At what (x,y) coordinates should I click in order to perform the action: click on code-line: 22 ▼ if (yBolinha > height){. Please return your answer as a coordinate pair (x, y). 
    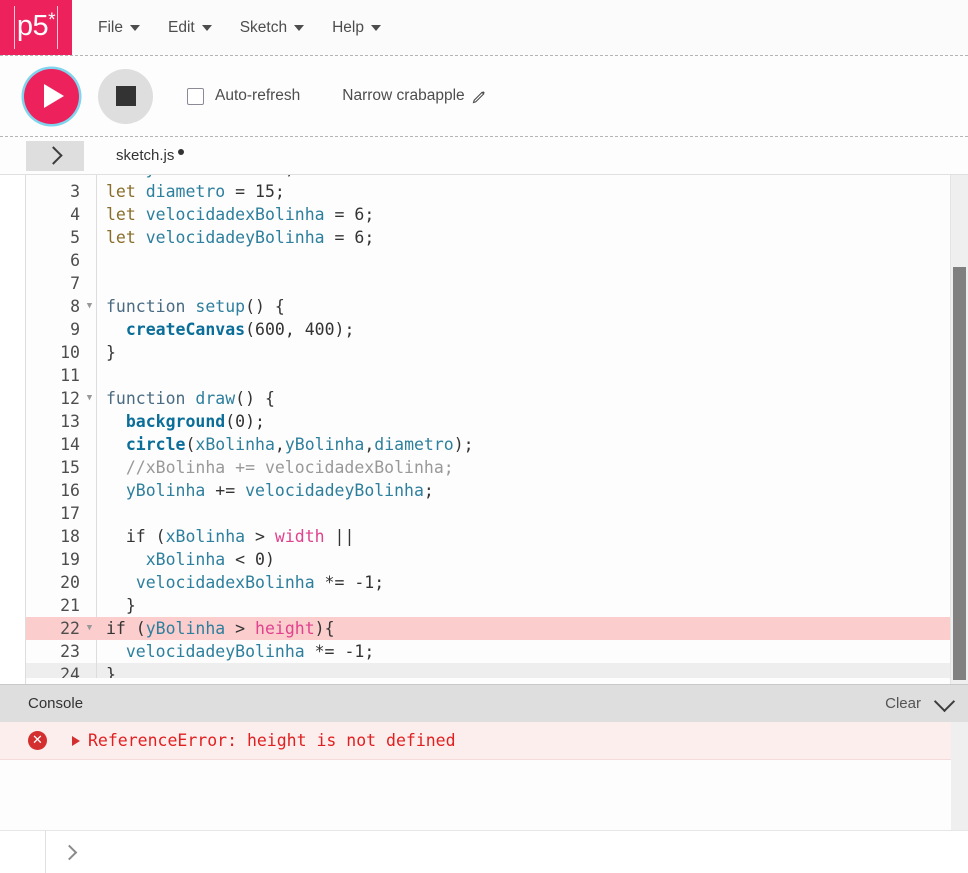
    Looking at the image, I should click on (497, 628).